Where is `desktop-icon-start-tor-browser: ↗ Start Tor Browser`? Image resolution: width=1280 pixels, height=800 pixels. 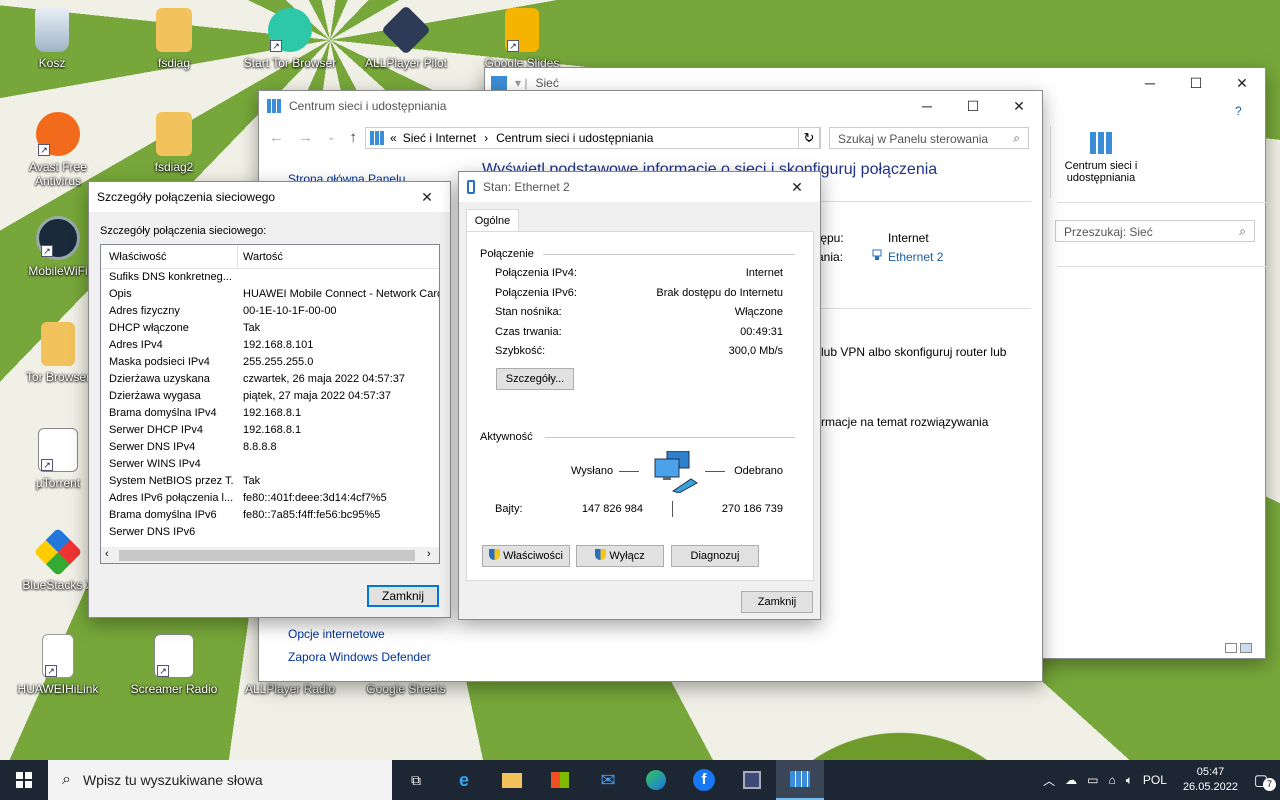 desktop-icon-start-tor-browser: ↗ Start Tor Browser is located at coordinates (290, 39).